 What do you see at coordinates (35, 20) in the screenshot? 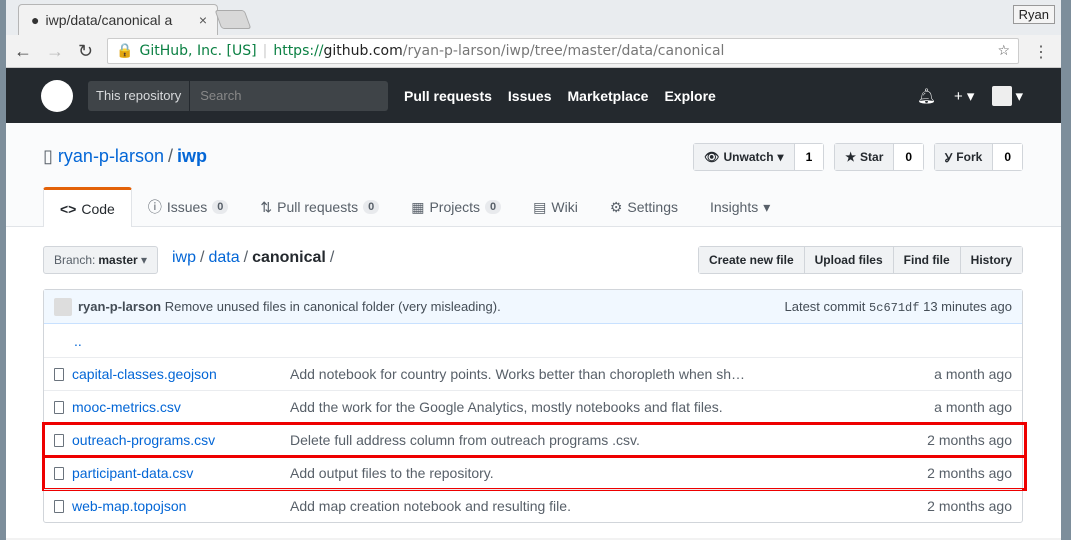
I see `github-favicon-icon: ●` at bounding box center [35, 20].